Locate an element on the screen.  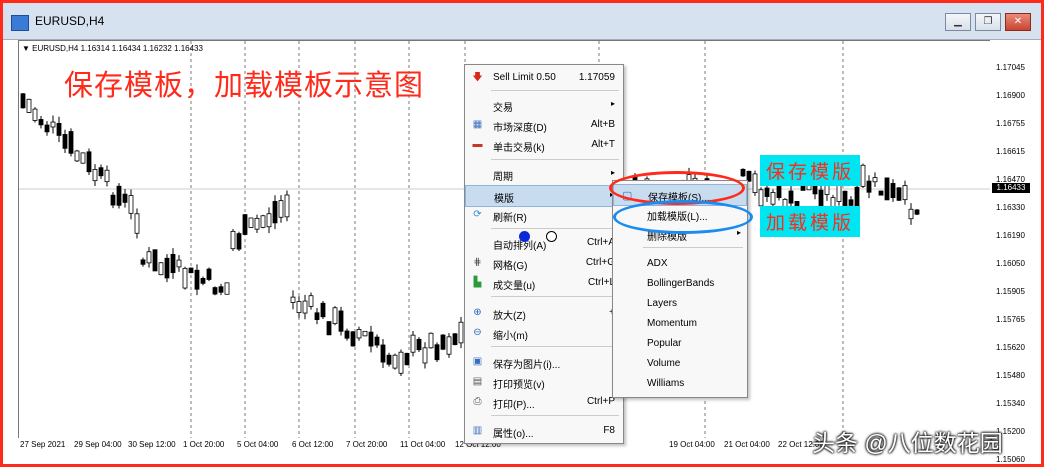
close-button: ✕ is located at coordinates (1018, 22).